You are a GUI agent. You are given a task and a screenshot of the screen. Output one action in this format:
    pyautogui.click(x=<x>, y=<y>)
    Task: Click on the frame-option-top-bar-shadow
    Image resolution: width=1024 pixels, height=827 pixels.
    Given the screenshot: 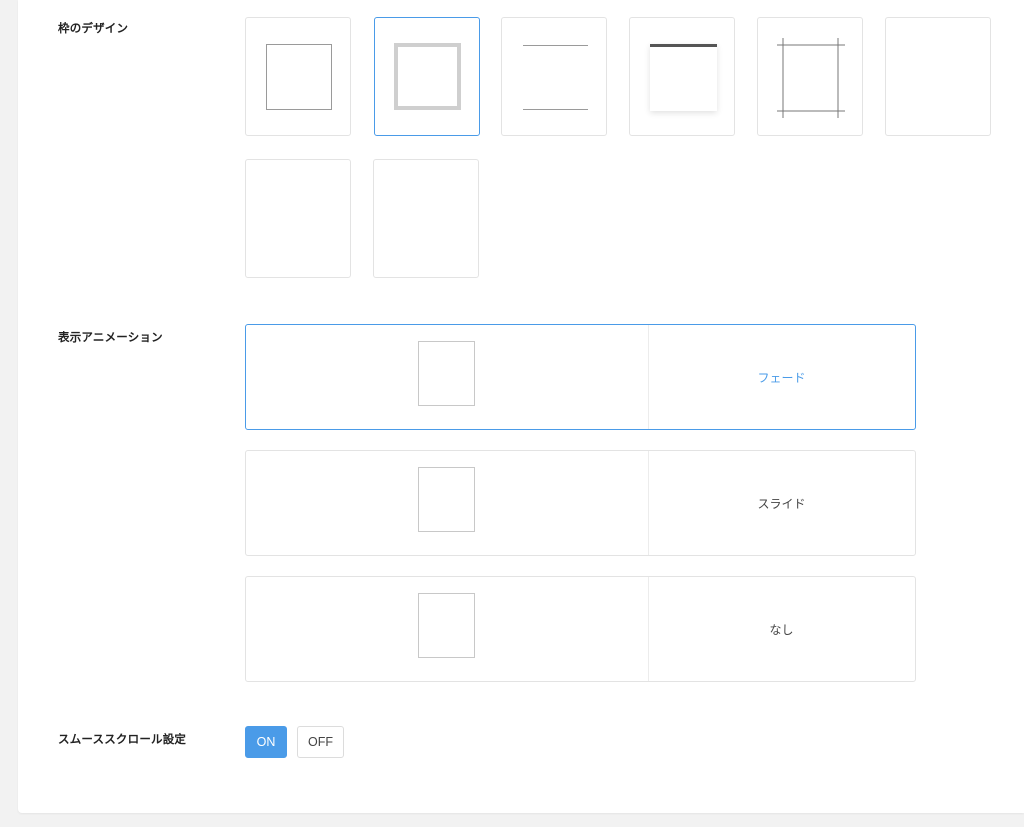 What is the action you would take?
    pyautogui.click(x=682, y=76)
    